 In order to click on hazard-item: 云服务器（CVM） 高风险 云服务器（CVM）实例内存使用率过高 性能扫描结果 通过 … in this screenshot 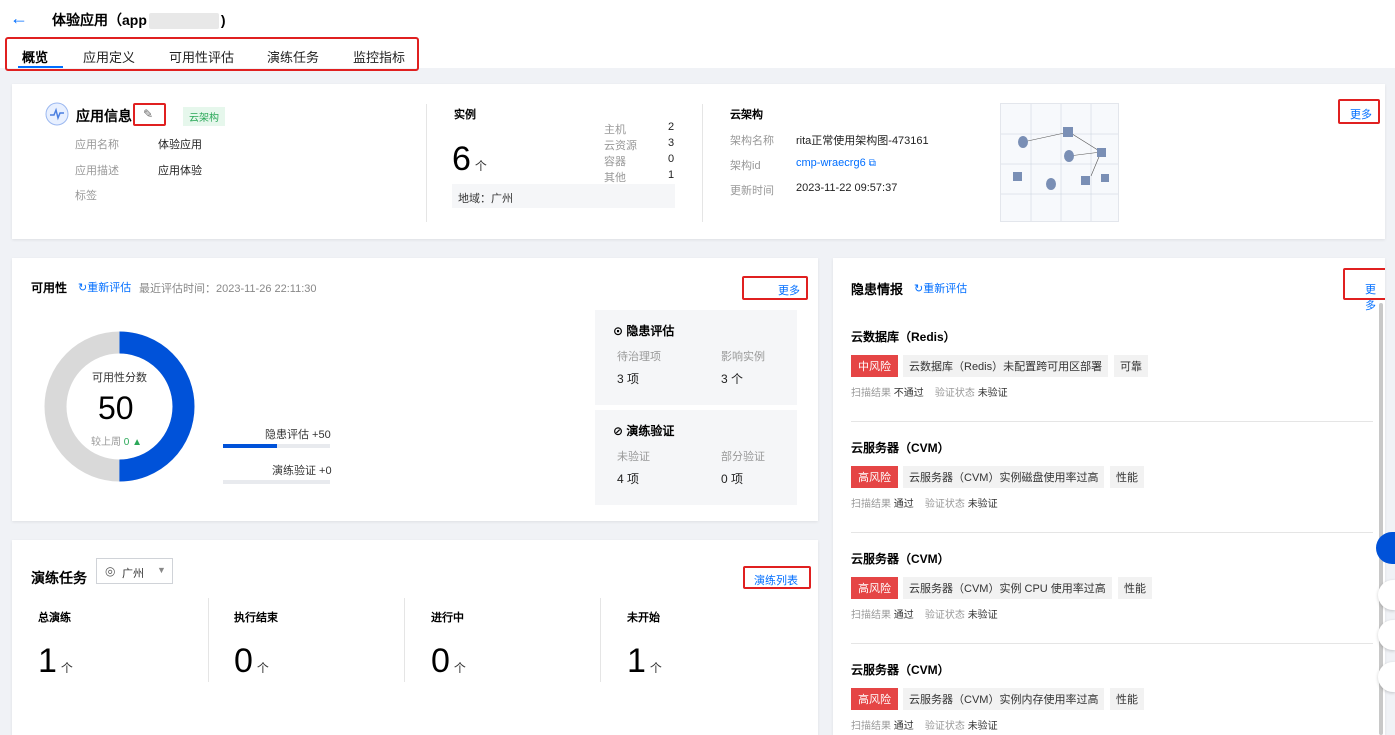, I will do `click(1103, 695)`.